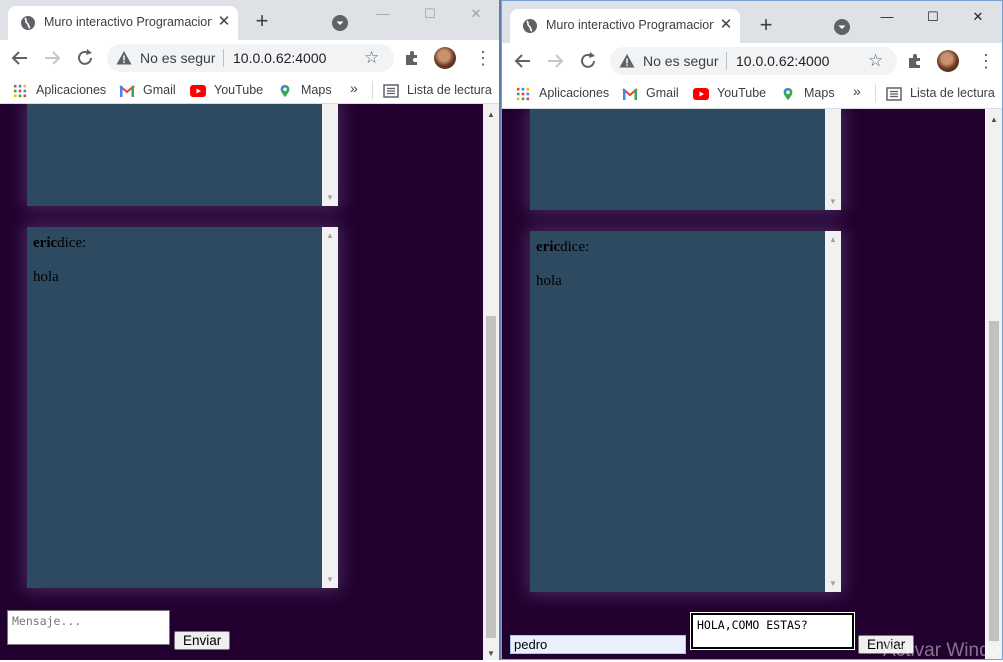 This screenshot has width=1003, height=662. I want to click on post-text: hola, so click(549, 281).